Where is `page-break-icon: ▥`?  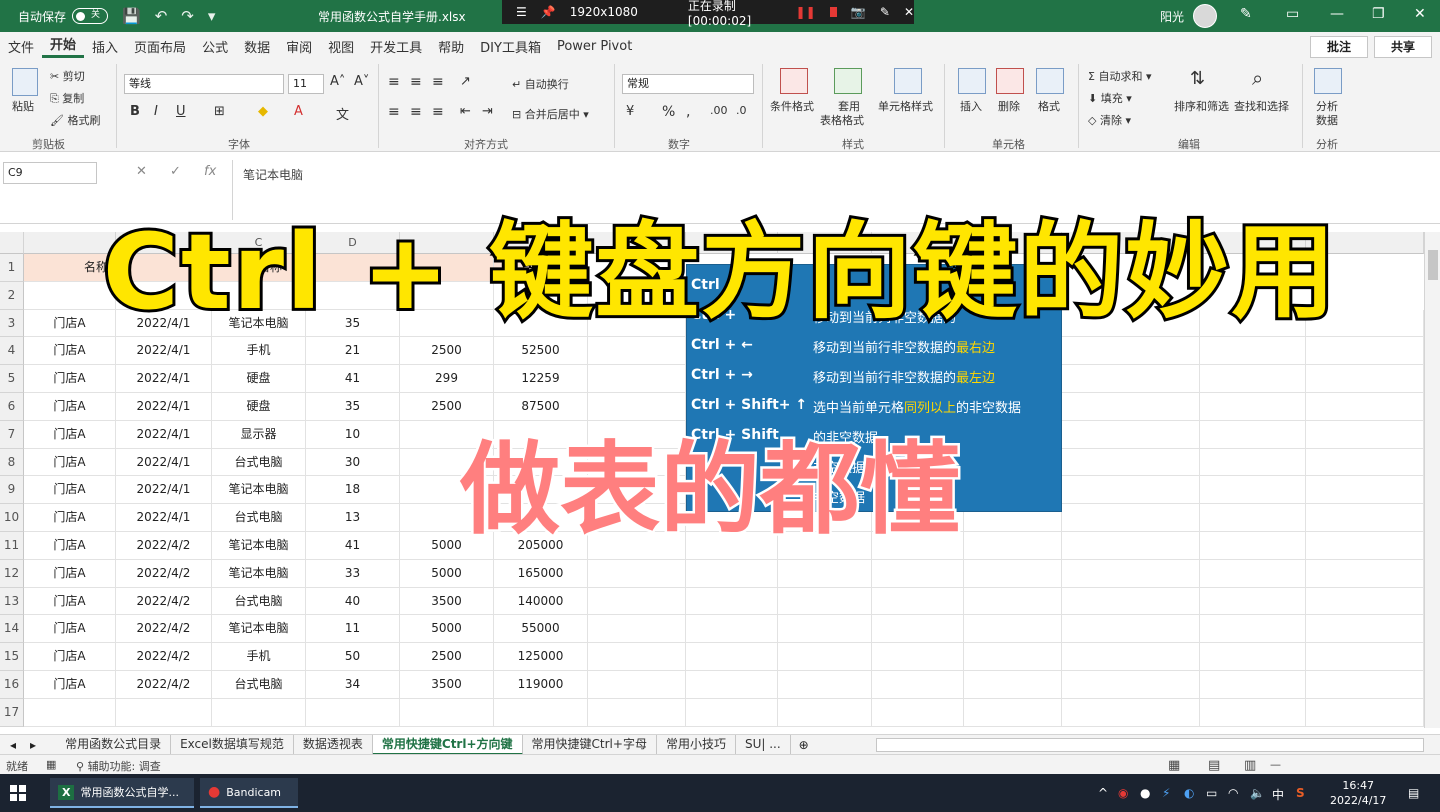 page-break-icon: ▥ is located at coordinates (1250, 765).